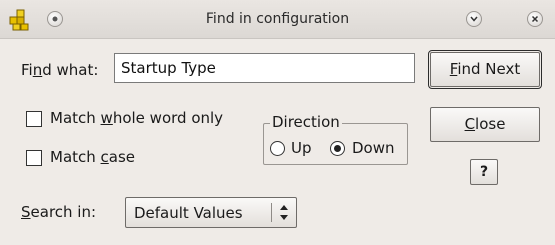 The width and height of the screenshot is (555, 245). I want to click on radio-selected-dot, so click(337, 148).